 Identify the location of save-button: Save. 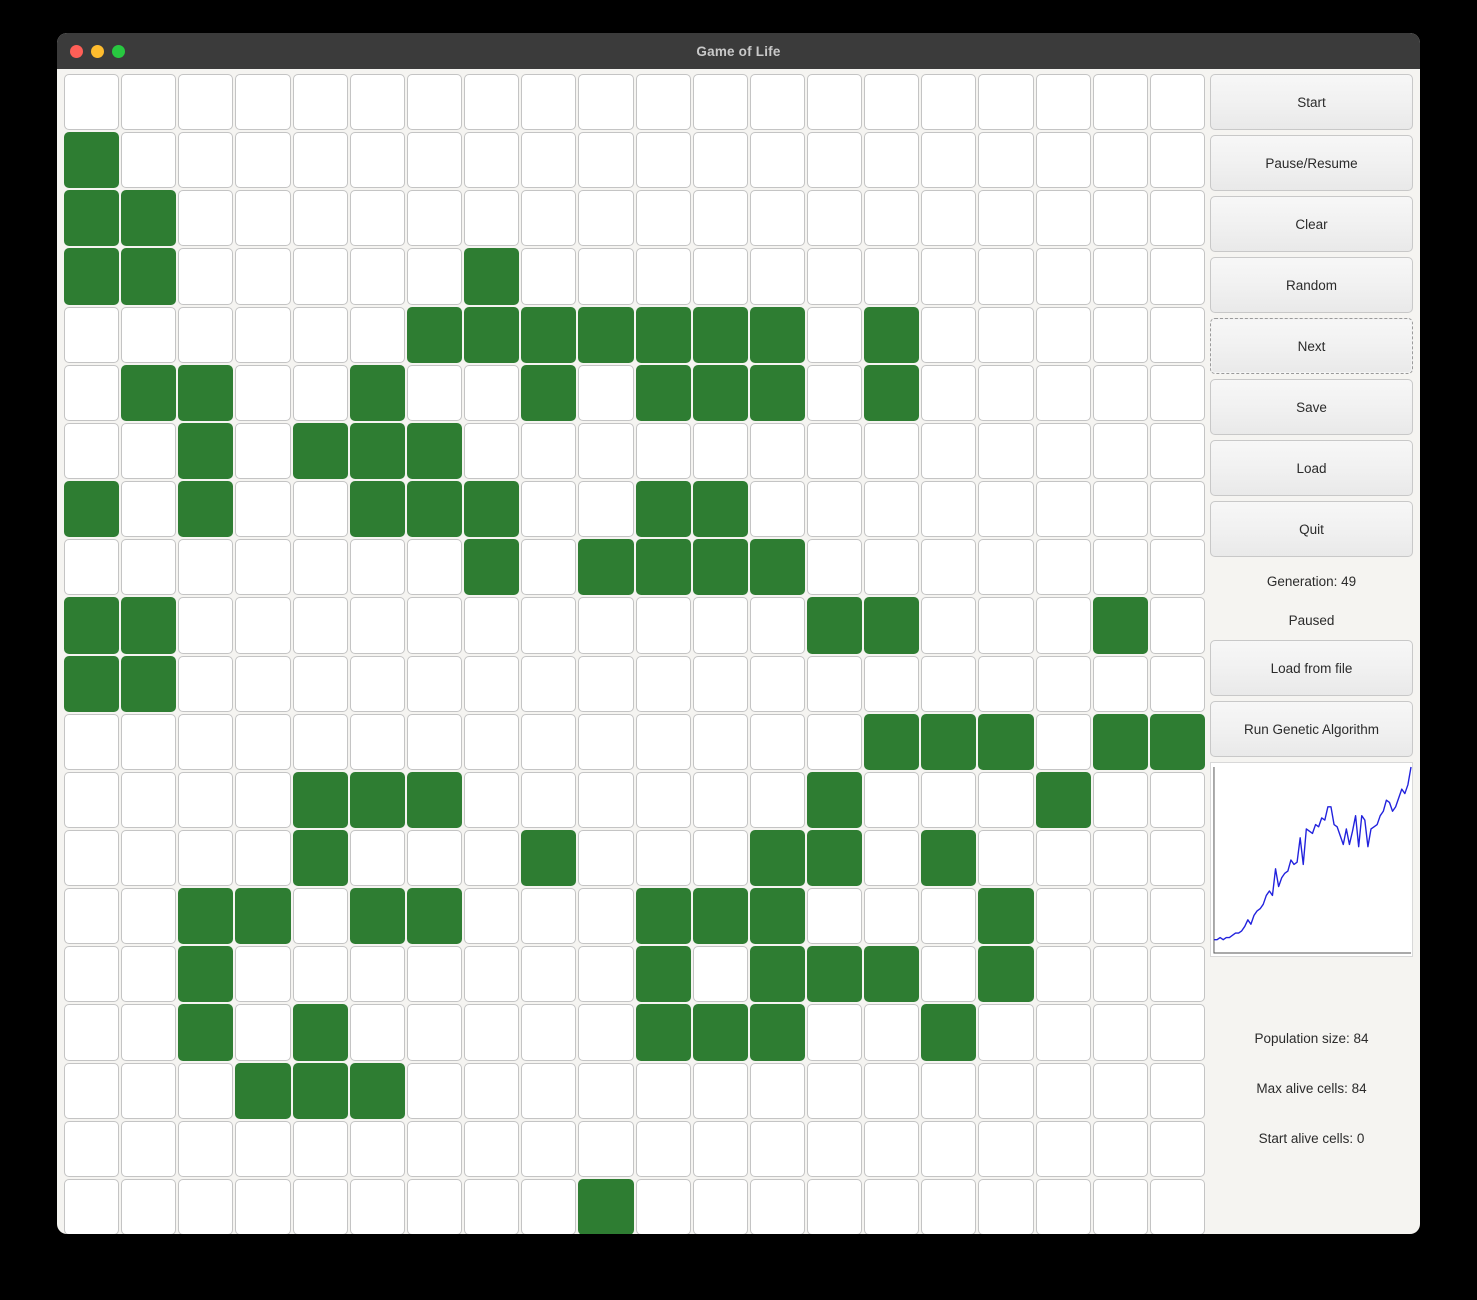
(1311, 407).